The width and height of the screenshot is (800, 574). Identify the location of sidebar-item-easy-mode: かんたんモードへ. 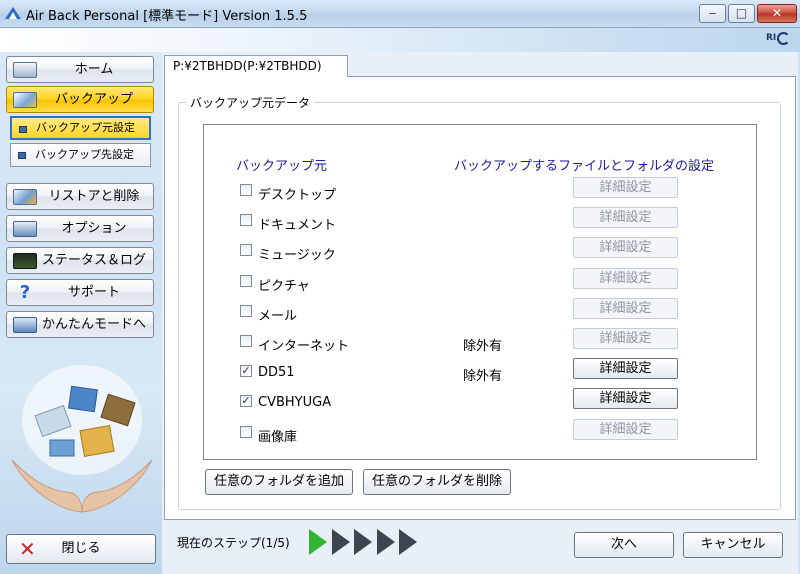
(80, 324).